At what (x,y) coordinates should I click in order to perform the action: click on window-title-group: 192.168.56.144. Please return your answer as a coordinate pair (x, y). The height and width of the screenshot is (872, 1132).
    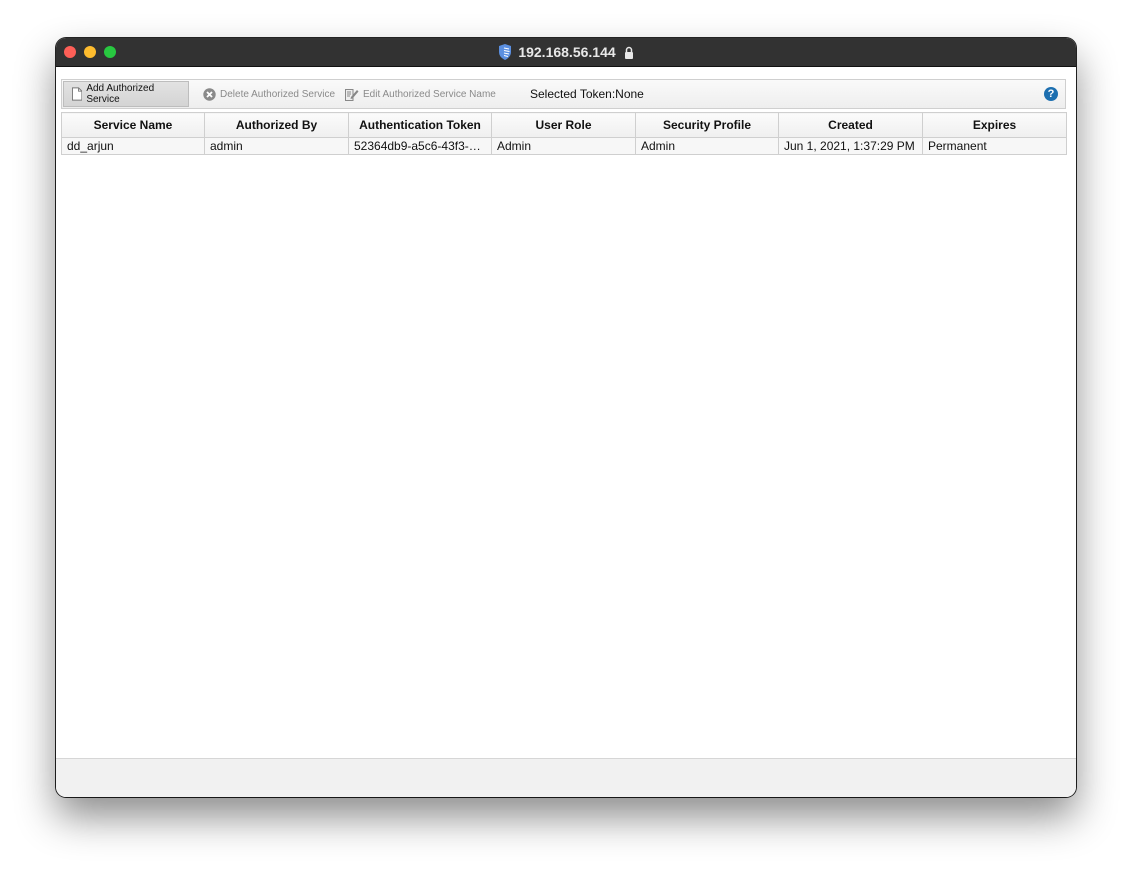
    Looking at the image, I should click on (566, 52).